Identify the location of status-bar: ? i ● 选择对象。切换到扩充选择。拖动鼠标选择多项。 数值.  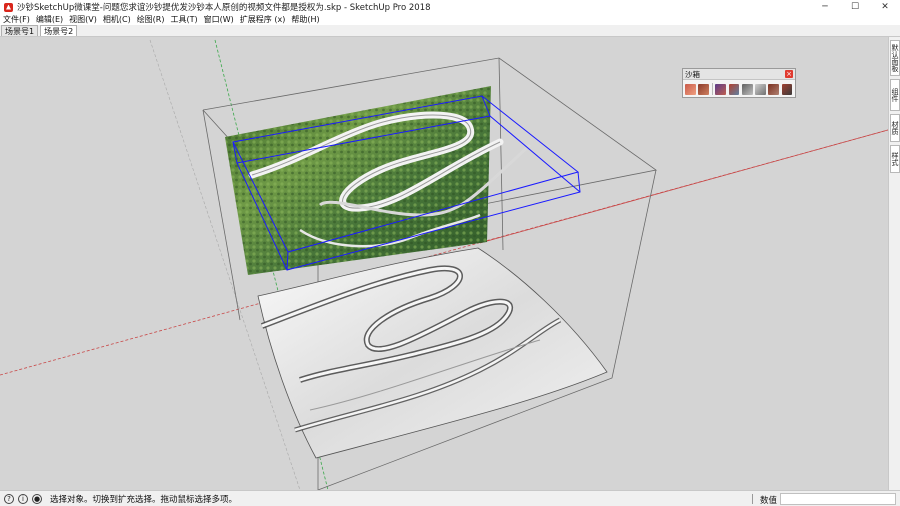
(450, 498).